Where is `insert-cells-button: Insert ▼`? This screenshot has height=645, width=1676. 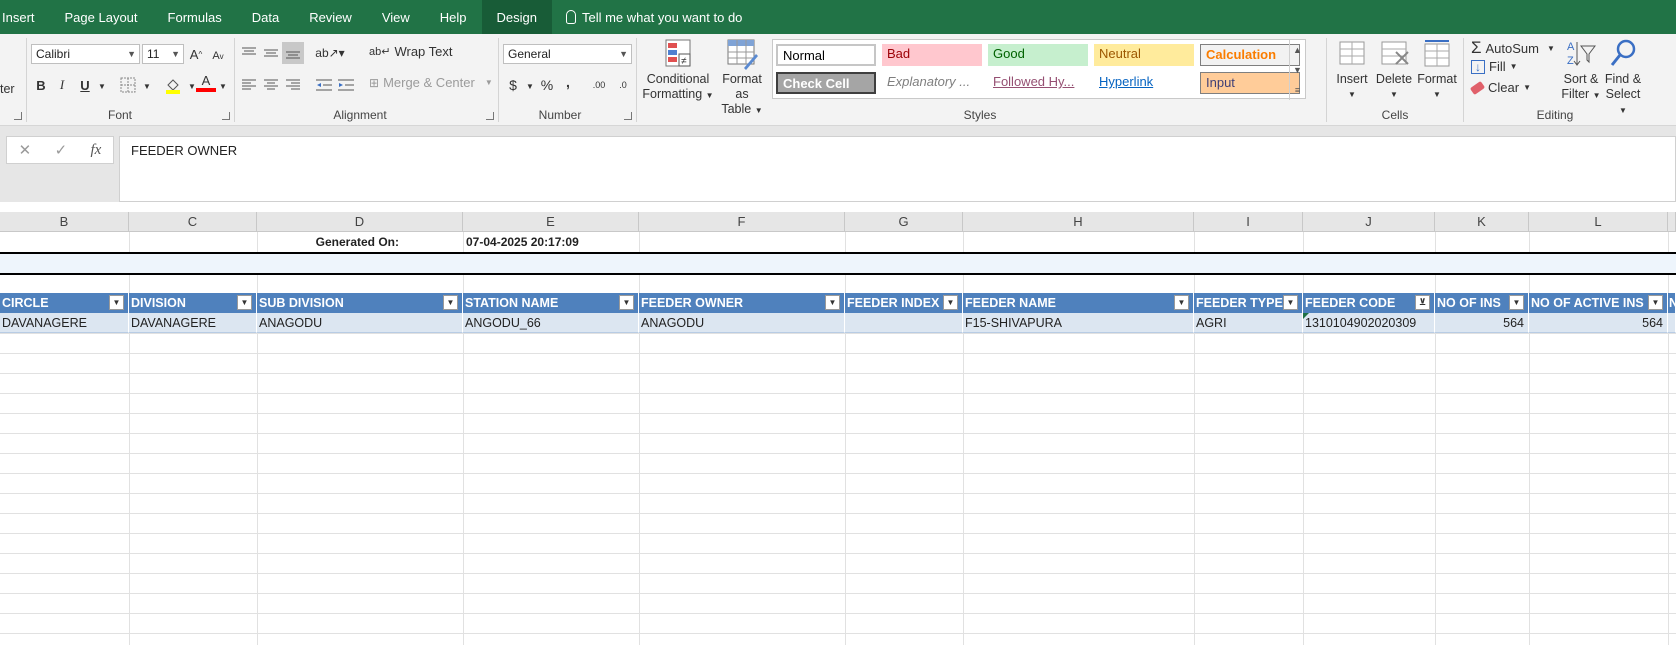 insert-cells-button: Insert ▼ is located at coordinates (1352, 70).